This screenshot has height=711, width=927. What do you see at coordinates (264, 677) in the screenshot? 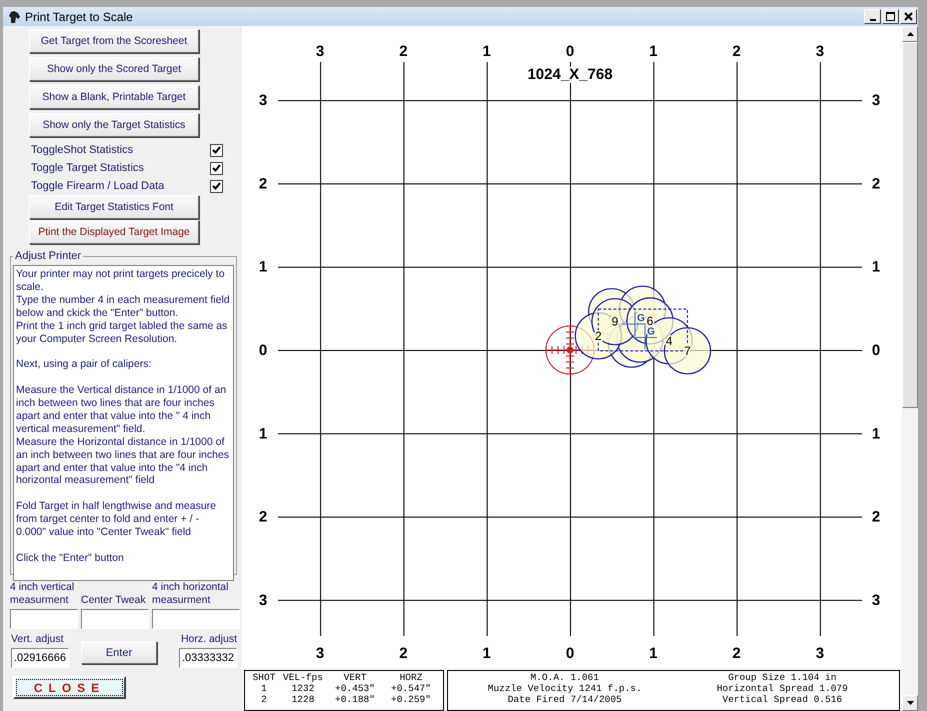
I see `column-header: SHOT` at bounding box center [264, 677].